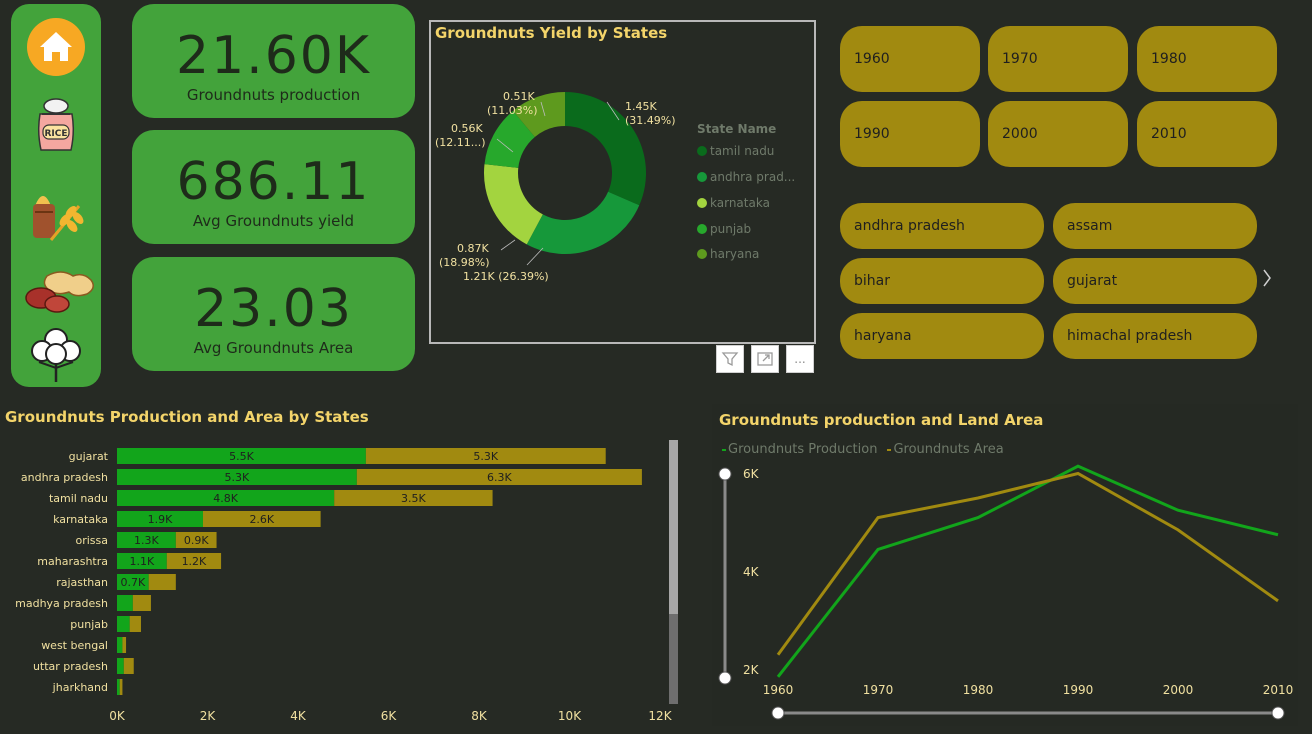  What do you see at coordinates (1155, 336) in the screenshot?
I see `state-slicer-item: himachal pradesh` at bounding box center [1155, 336].